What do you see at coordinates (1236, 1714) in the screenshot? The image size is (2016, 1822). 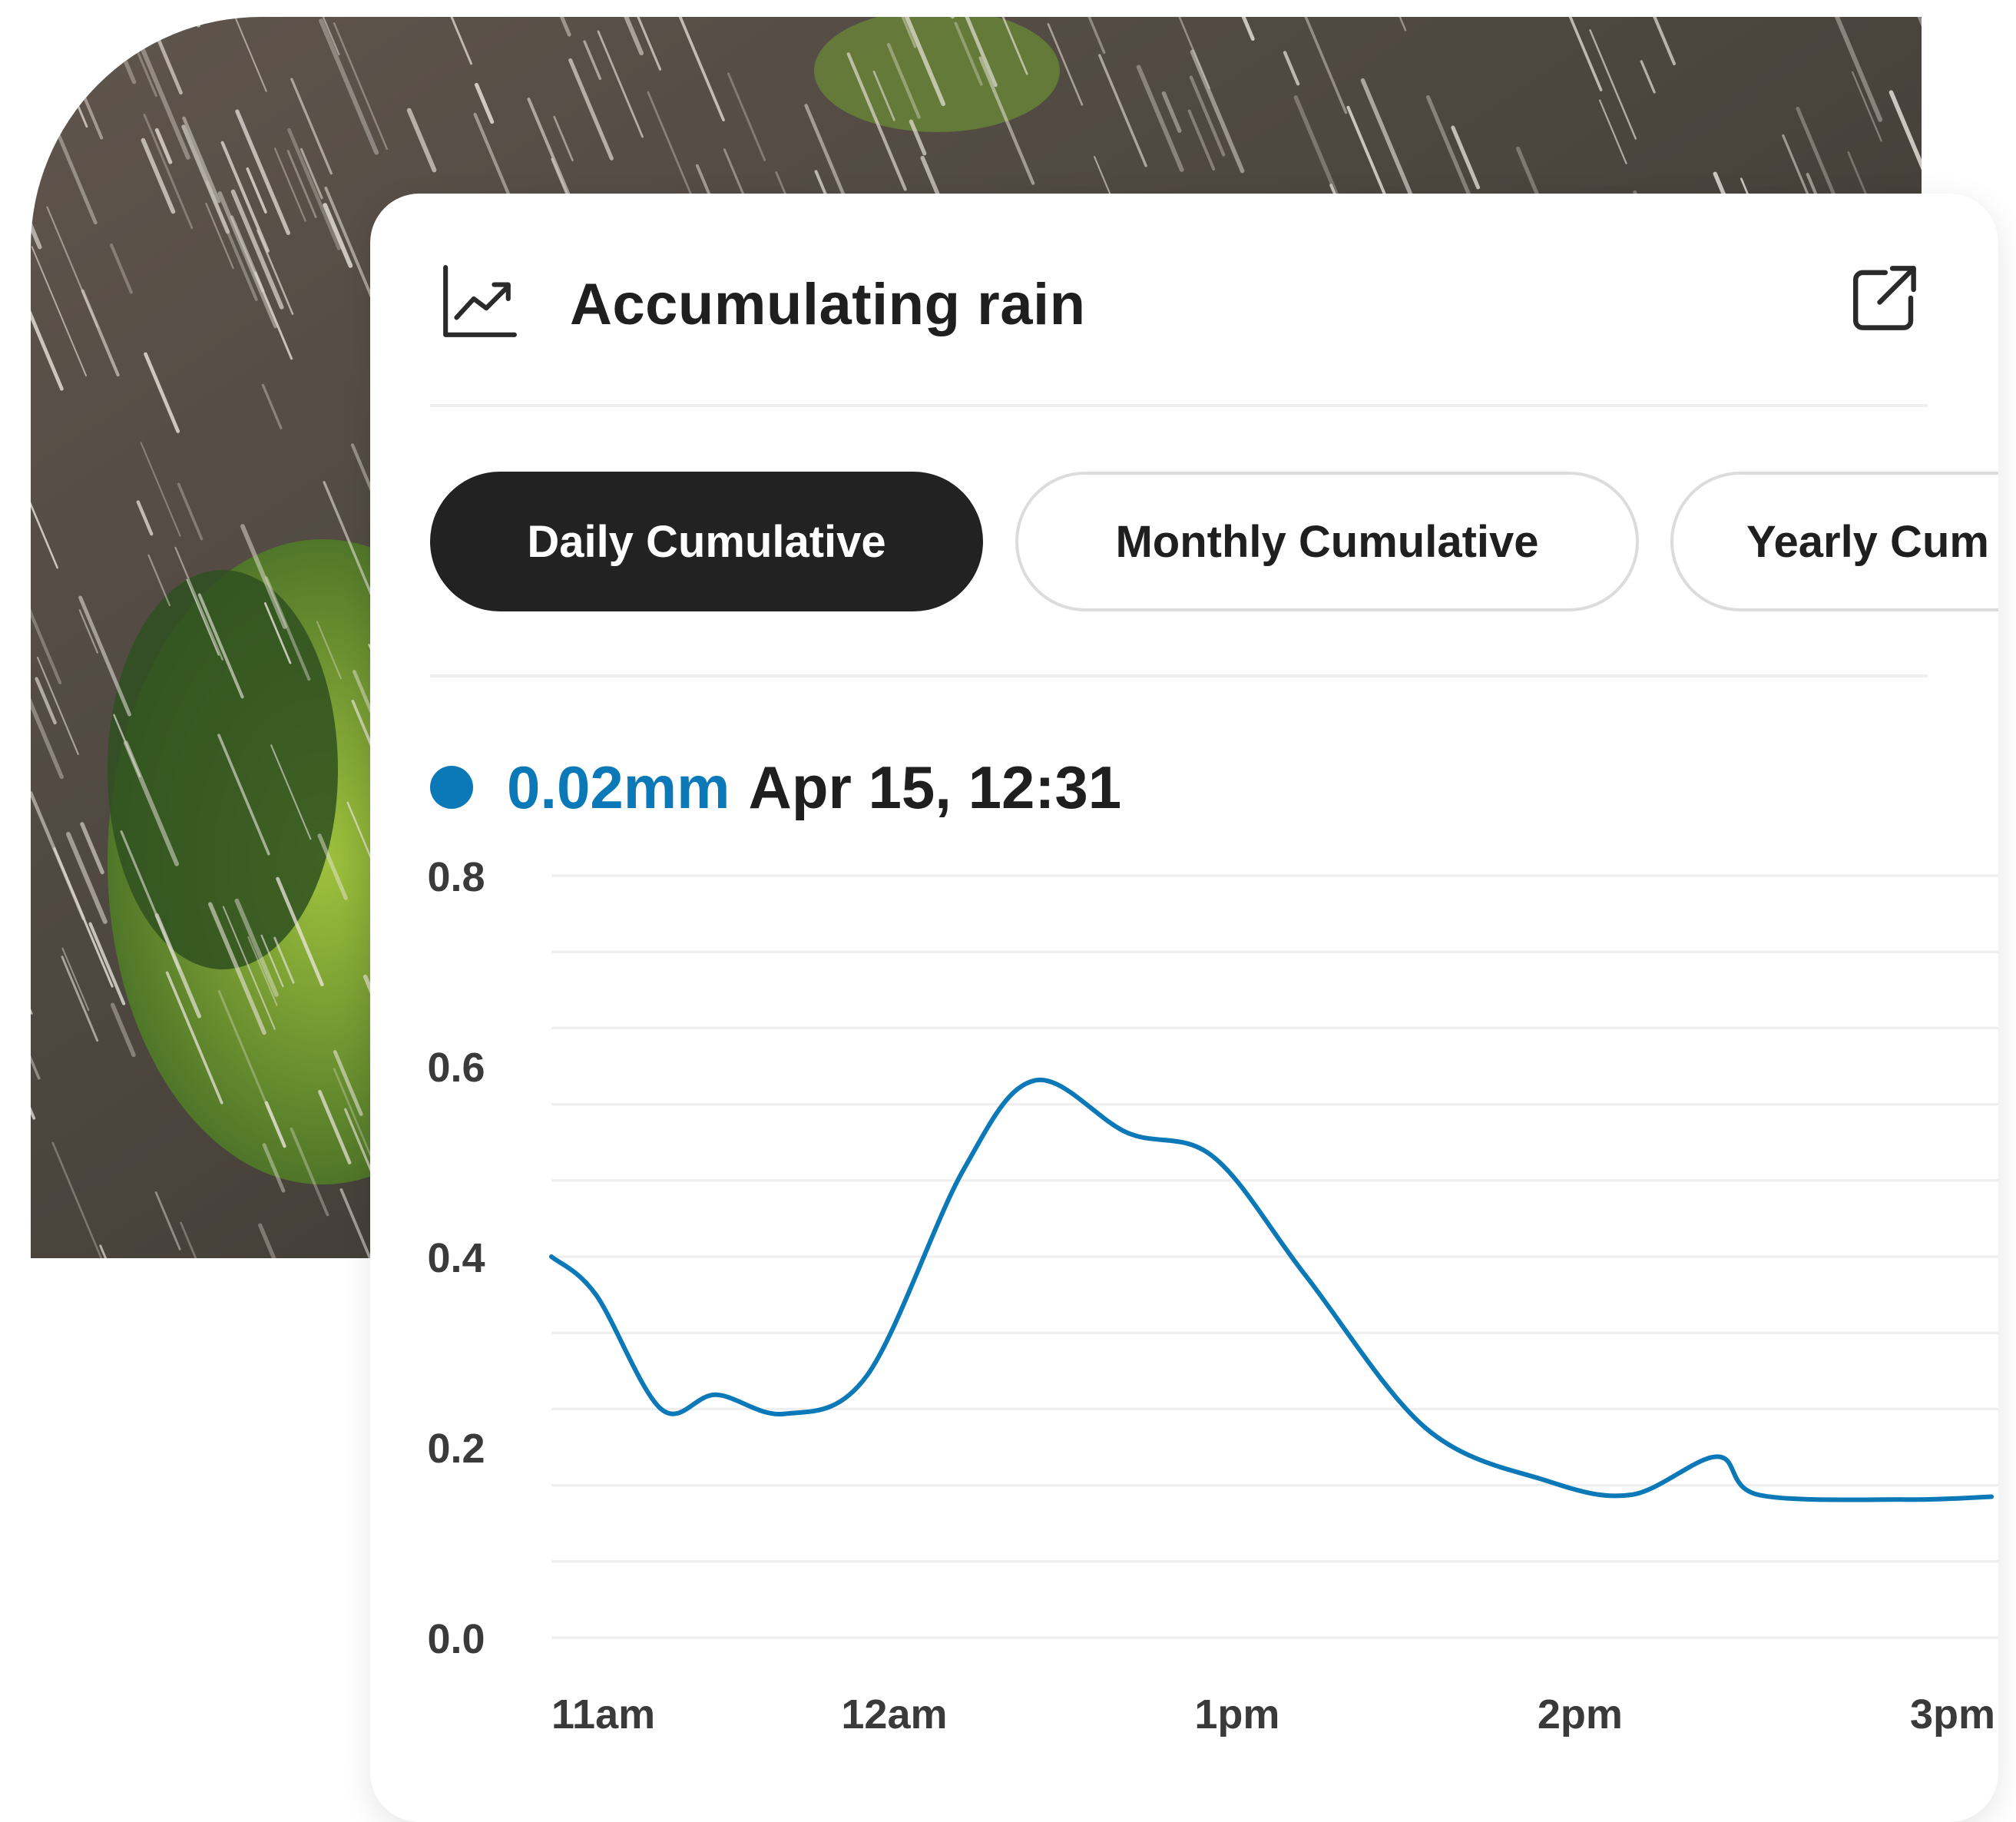 I see `x-tick-label: 1pm` at bounding box center [1236, 1714].